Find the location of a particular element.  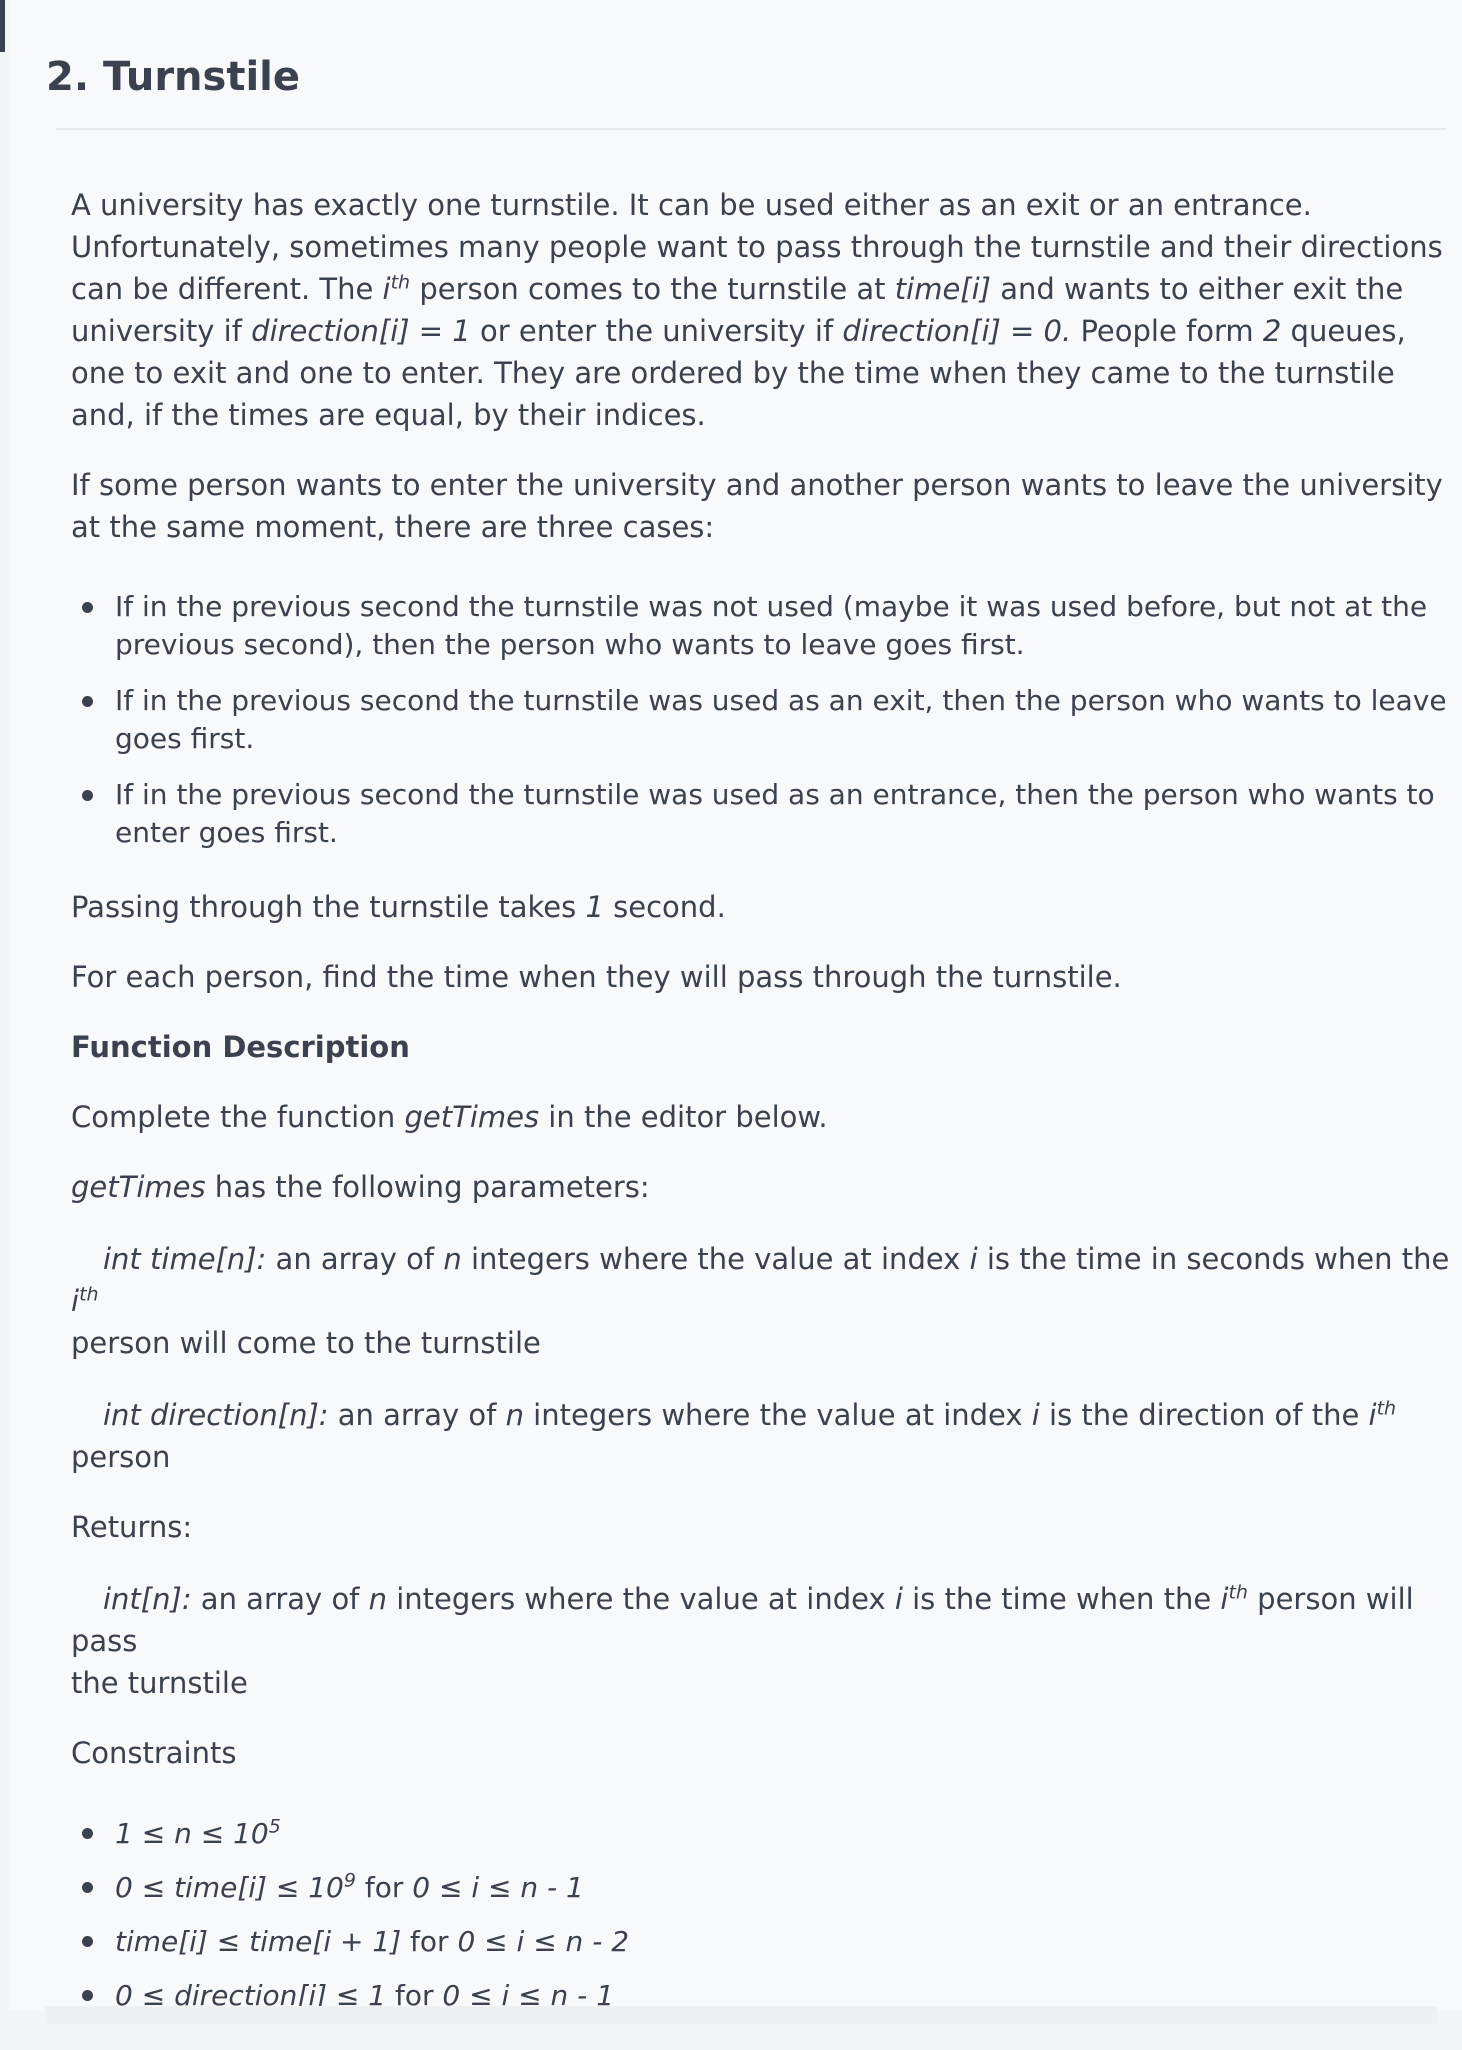

function-description-heading: Function Description is located at coordinates (240, 1047).